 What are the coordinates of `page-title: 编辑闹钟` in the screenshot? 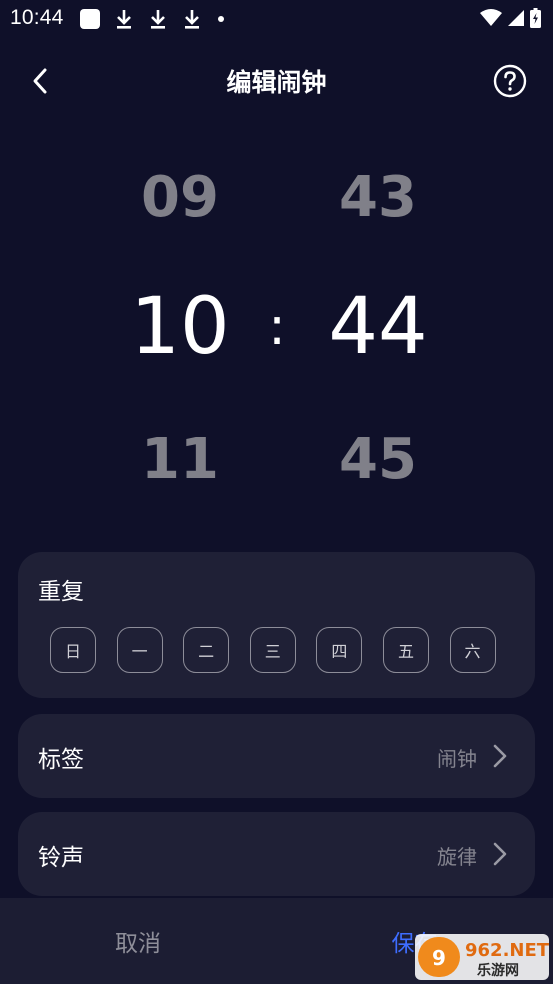 It's located at (276, 82).